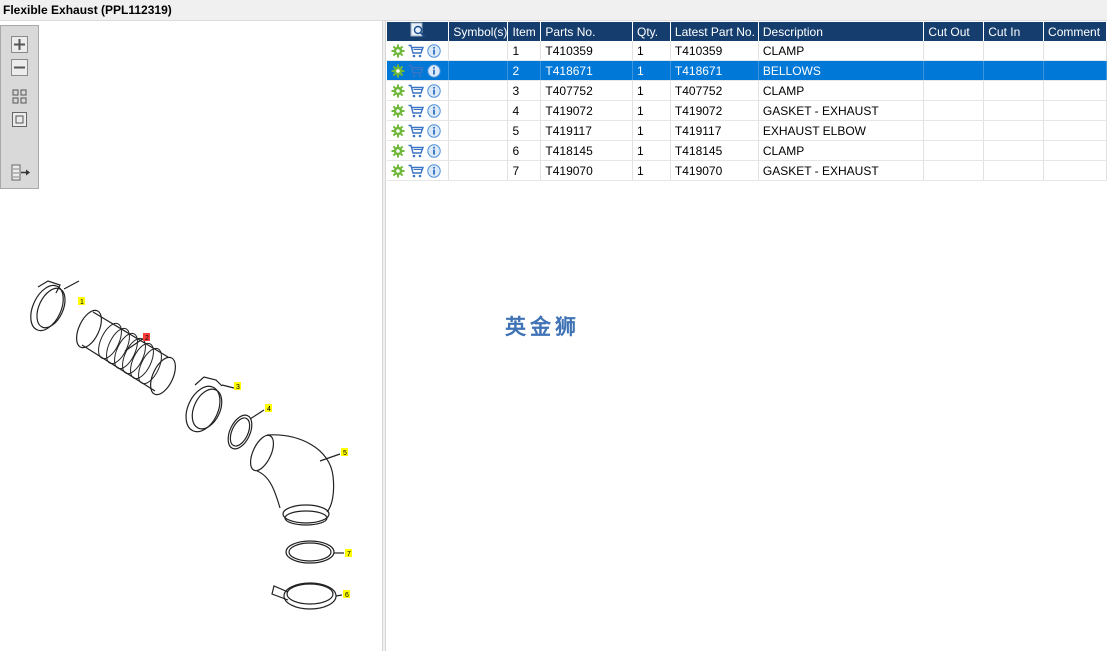 The width and height of the screenshot is (1107, 651). What do you see at coordinates (524, 150) in the screenshot?
I see `item-cell: 6` at bounding box center [524, 150].